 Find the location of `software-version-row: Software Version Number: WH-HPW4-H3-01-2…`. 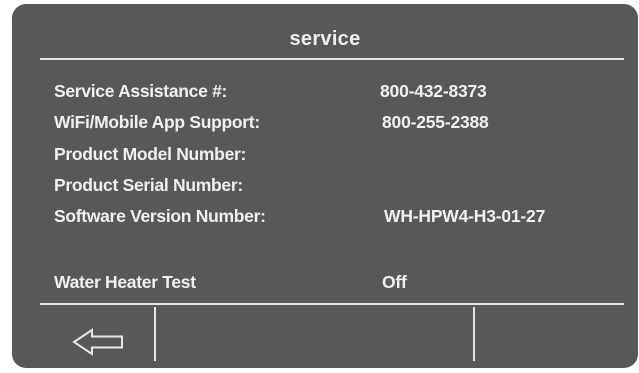

software-version-row: Software Version Number: WH-HPW4-H3-01-2… is located at coordinates (334, 218).